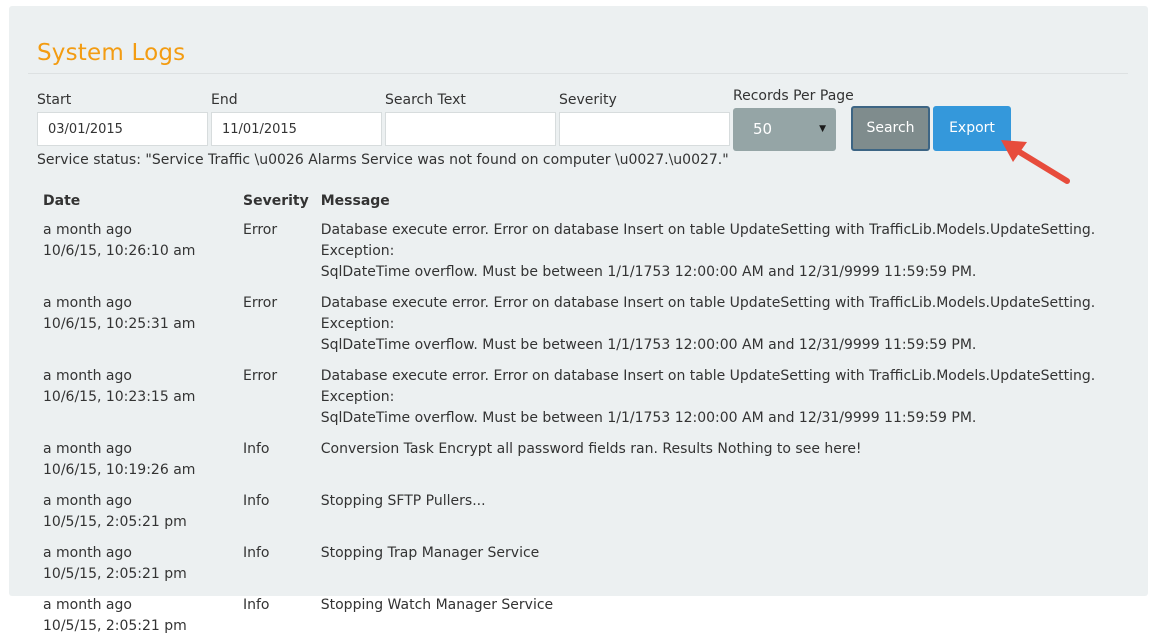 The image size is (1155, 643). Describe the element at coordinates (425, 100) in the screenshot. I see `search-text-label: Search Text` at that location.